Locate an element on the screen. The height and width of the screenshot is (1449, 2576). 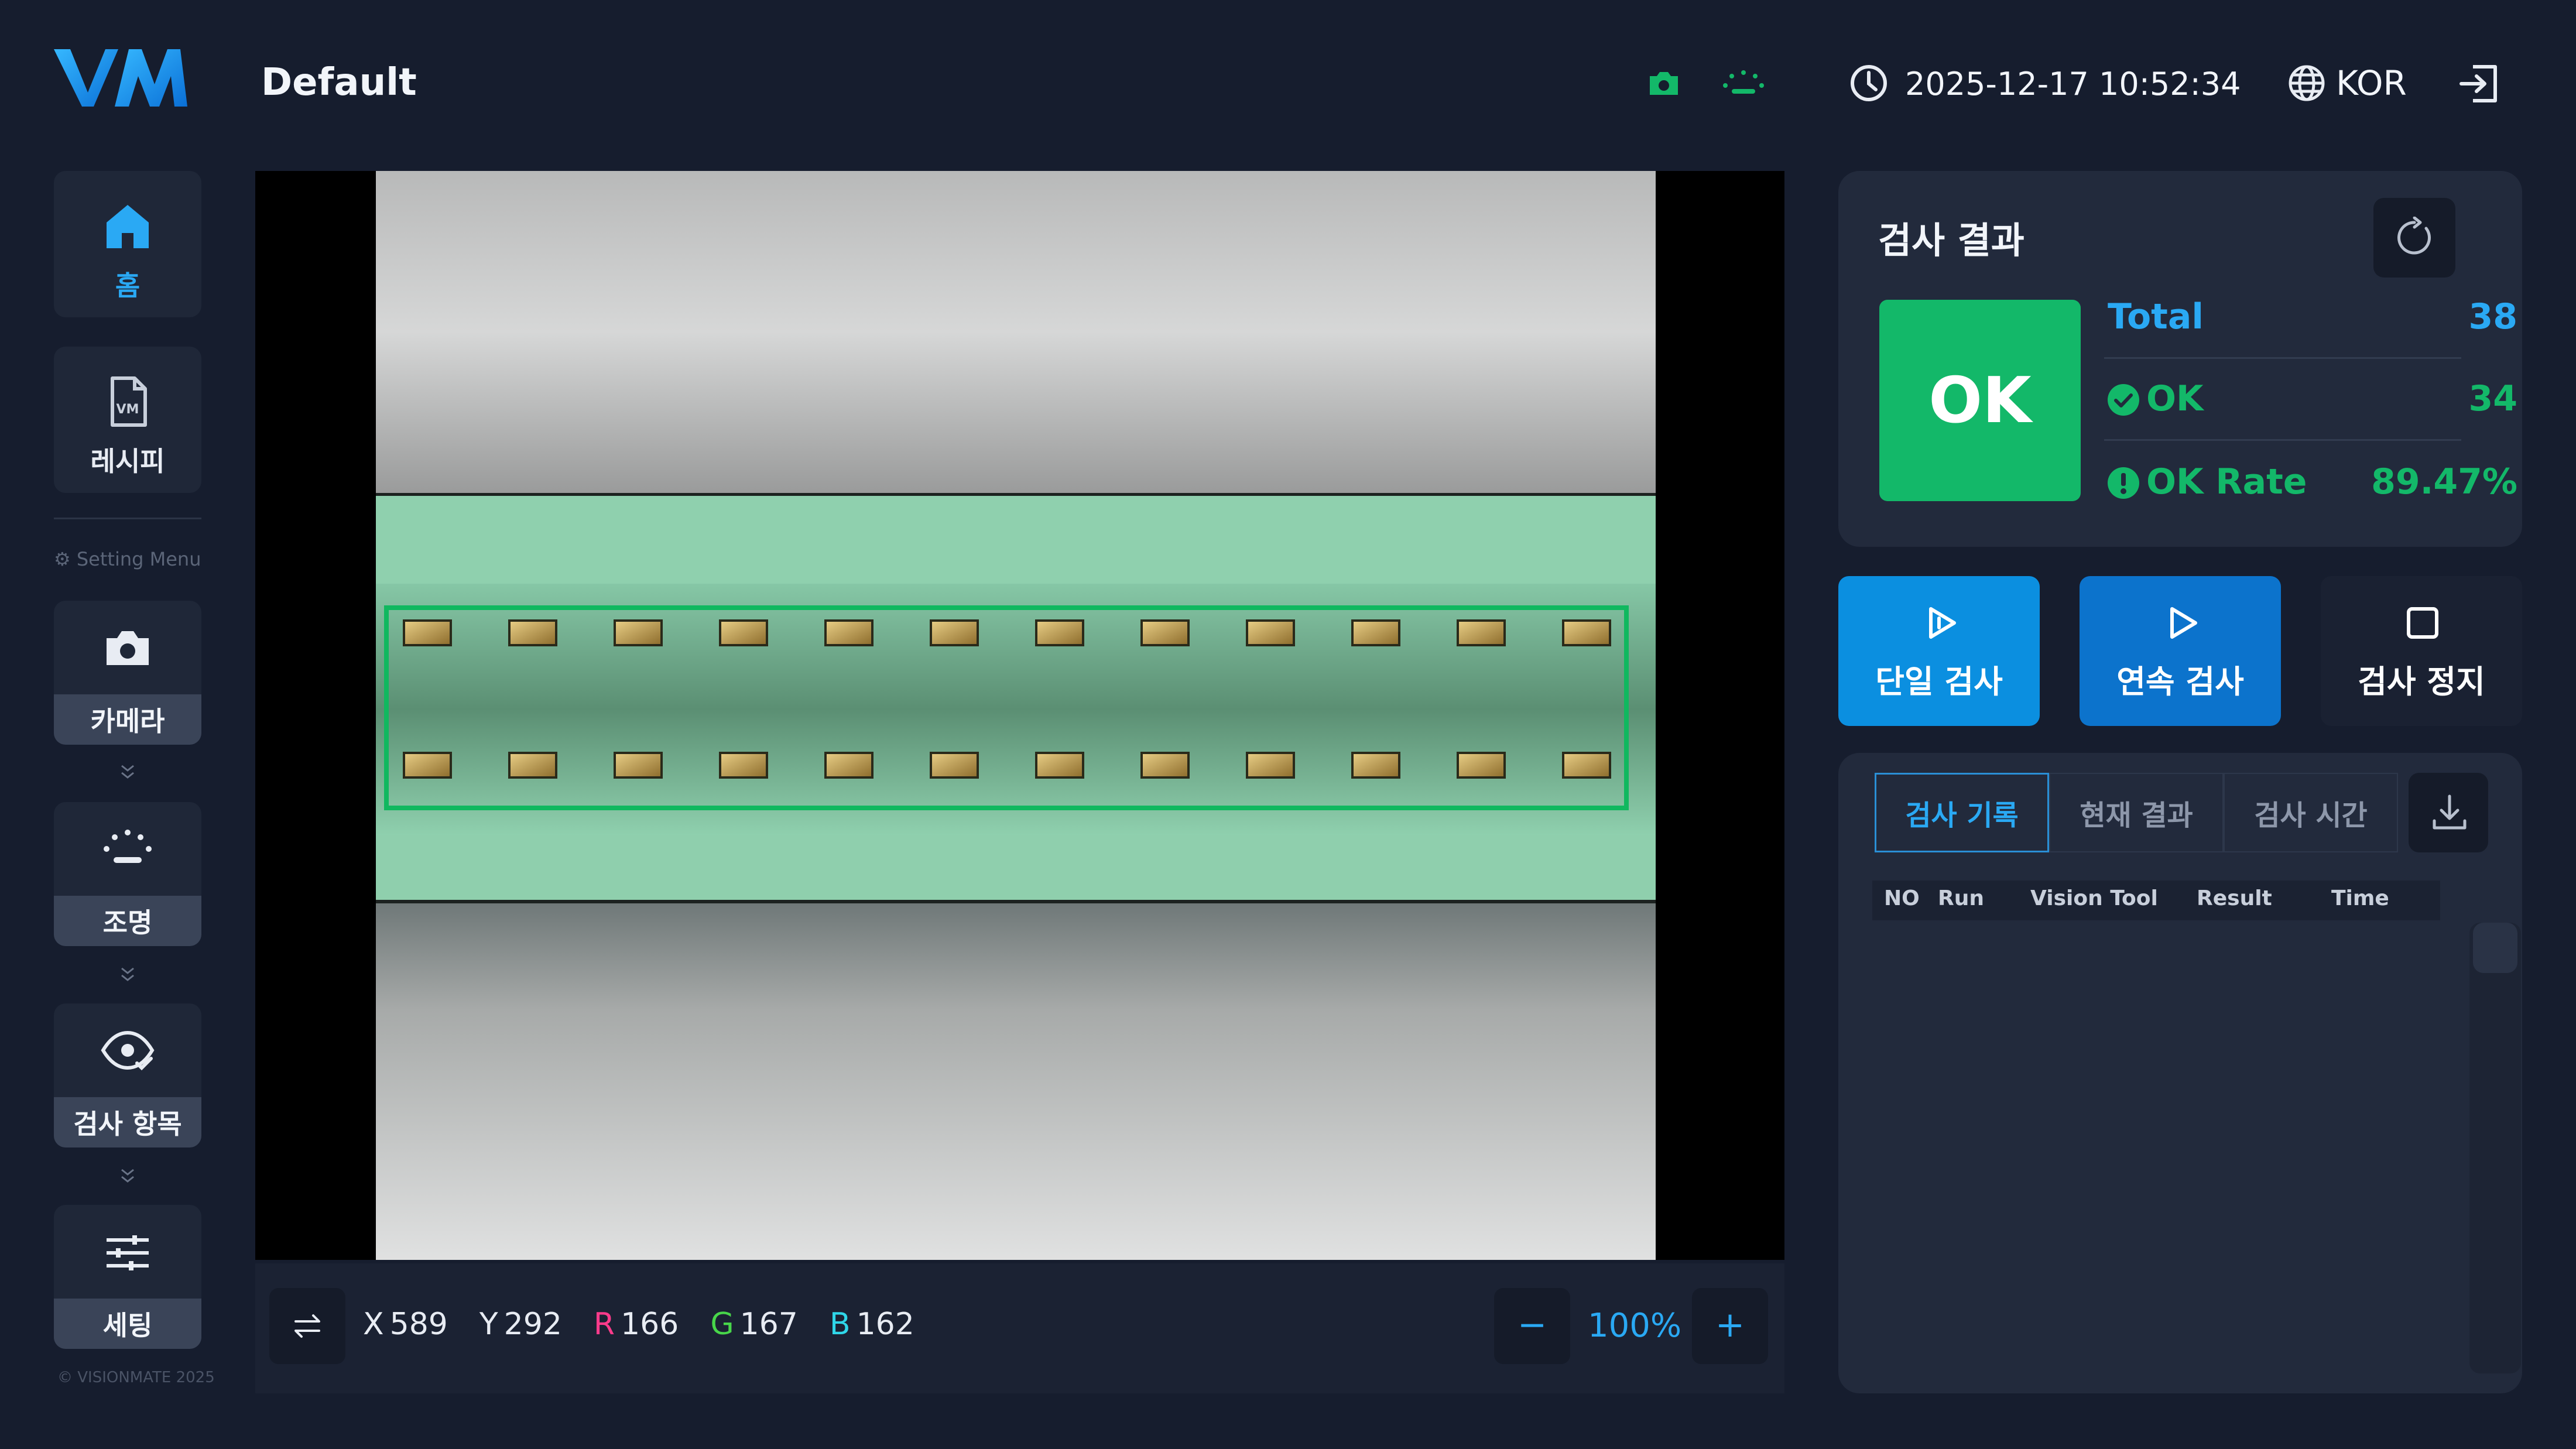
refresh-icon is located at coordinates (2414, 236).